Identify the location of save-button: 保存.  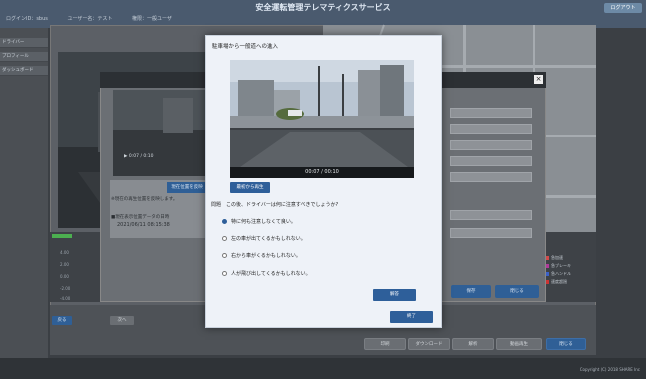
(471, 291).